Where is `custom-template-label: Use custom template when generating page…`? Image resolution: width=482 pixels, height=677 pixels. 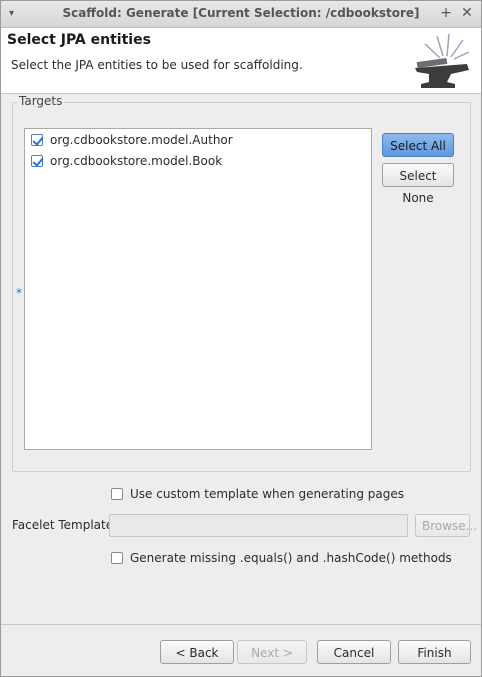 custom-template-label: Use custom template when generating page… is located at coordinates (267, 494).